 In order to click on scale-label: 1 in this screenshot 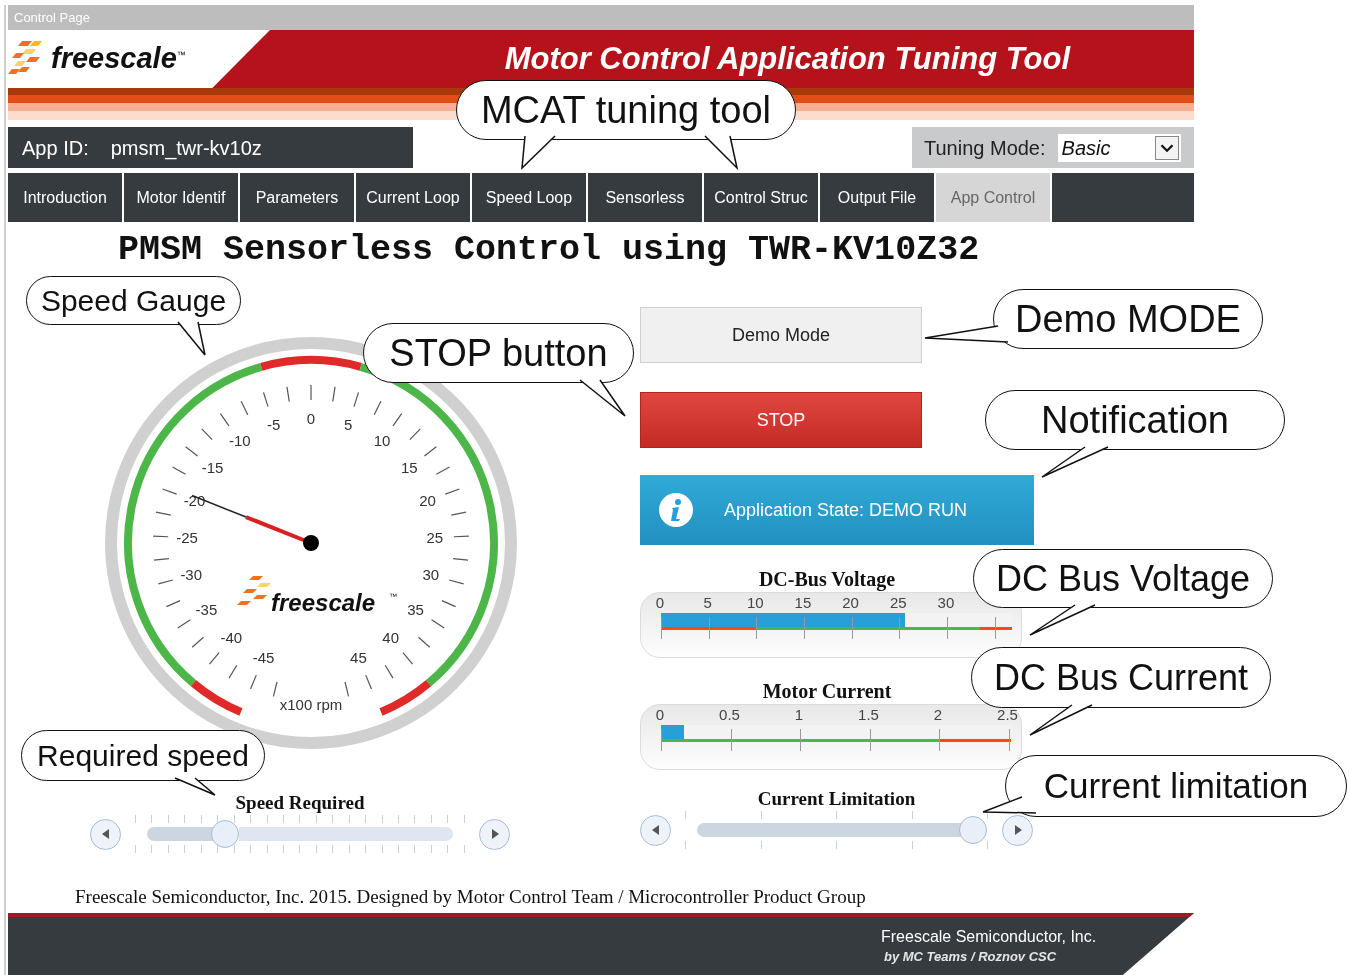, I will do `click(799, 715)`.